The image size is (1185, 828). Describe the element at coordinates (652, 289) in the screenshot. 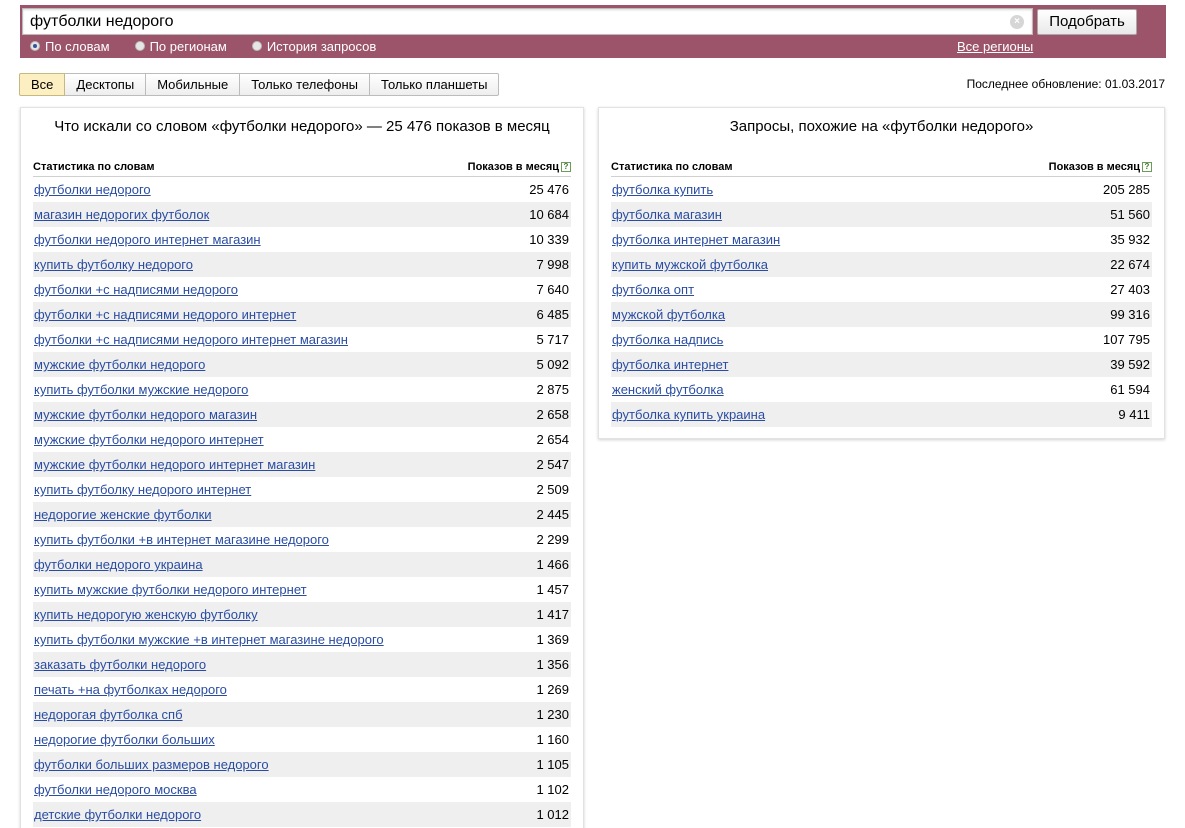

I see `query-link: футболка опт` at that location.